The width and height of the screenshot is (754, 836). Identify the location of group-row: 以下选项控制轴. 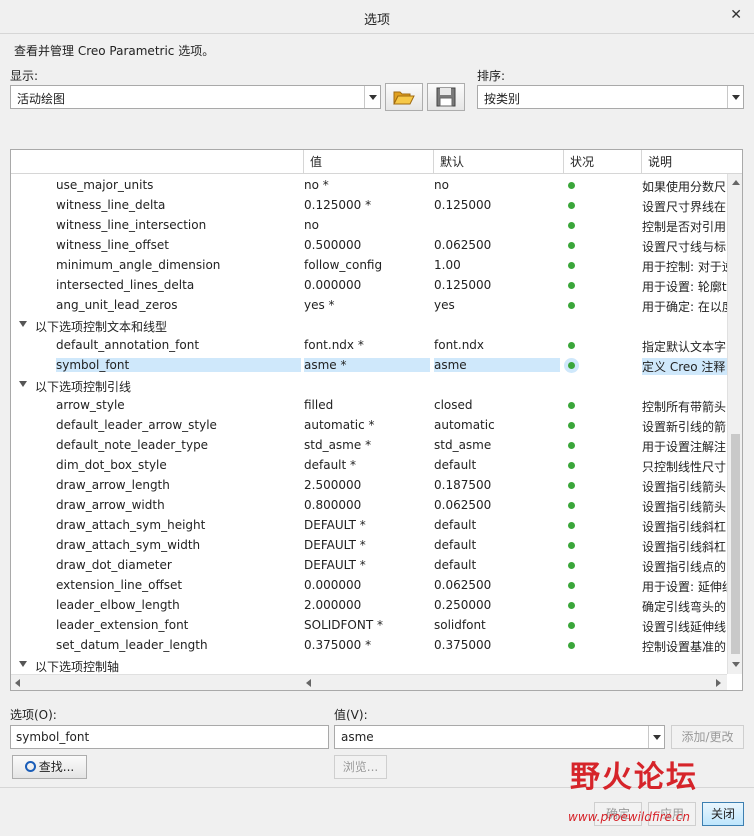
(369, 665).